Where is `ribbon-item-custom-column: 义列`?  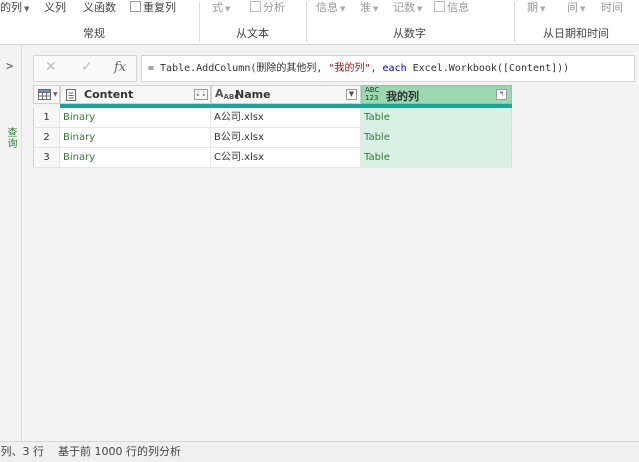
ribbon-item-custom-column: 义列 is located at coordinates (55, 7).